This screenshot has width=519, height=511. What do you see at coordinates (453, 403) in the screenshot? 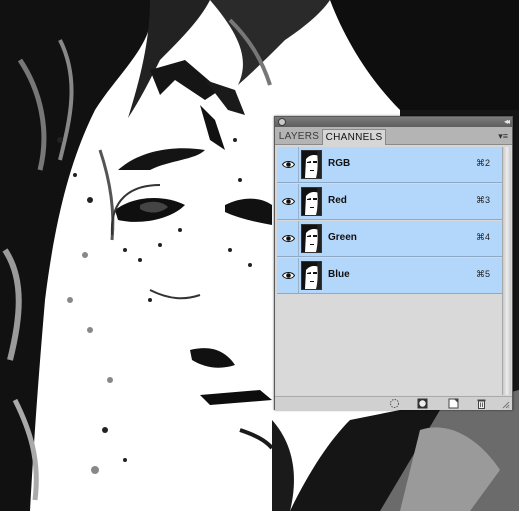
I see `new-channel-icon` at bounding box center [453, 403].